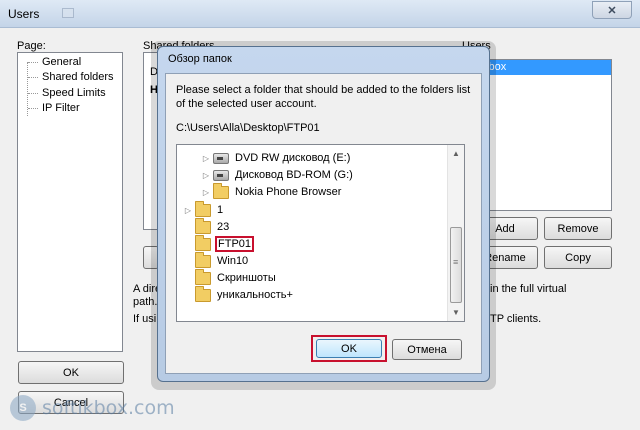  Describe the element at coordinates (24, 14) in the screenshot. I see `window-title: Users` at that location.